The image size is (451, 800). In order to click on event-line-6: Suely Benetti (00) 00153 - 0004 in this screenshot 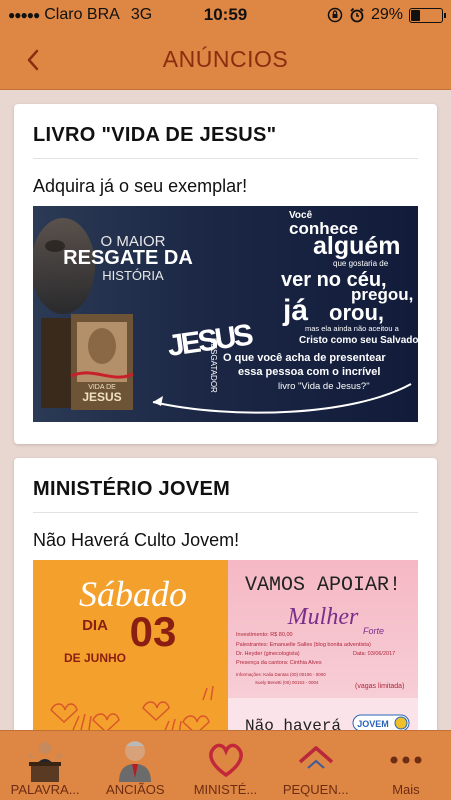, I will do `click(287, 682)`.